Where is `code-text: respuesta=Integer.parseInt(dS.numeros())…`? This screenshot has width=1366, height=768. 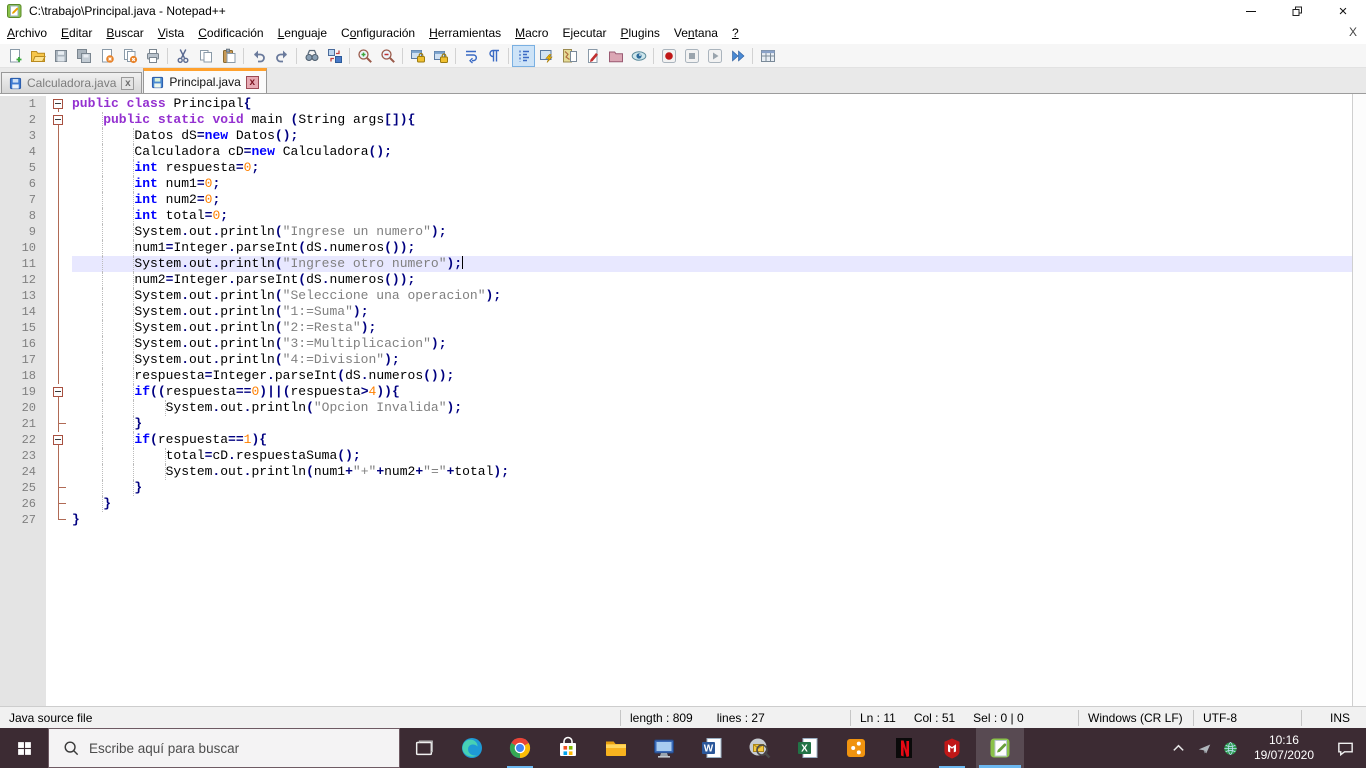
code-text: respuesta=Integer.parseInt(dS.numeros())… is located at coordinates (712, 376).